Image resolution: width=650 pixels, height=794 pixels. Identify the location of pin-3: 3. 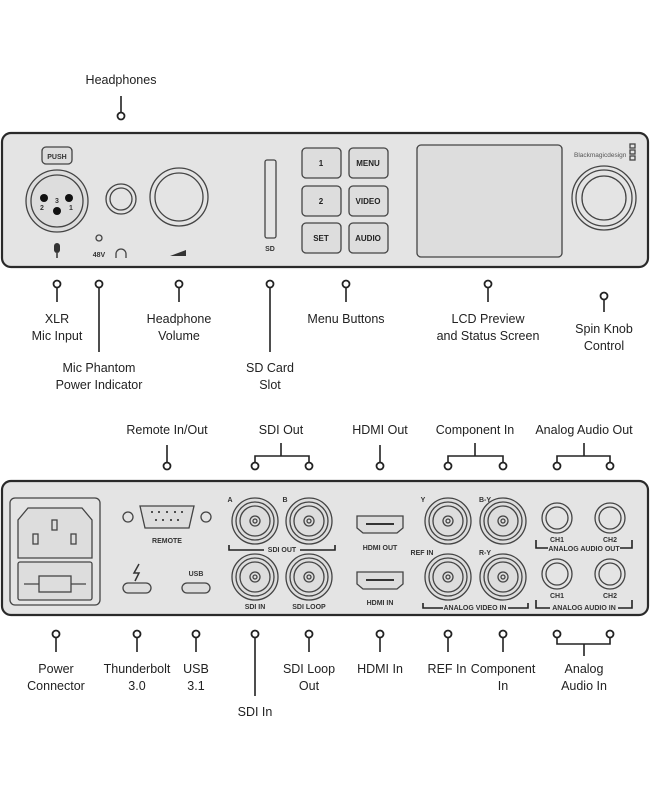
(57, 201).